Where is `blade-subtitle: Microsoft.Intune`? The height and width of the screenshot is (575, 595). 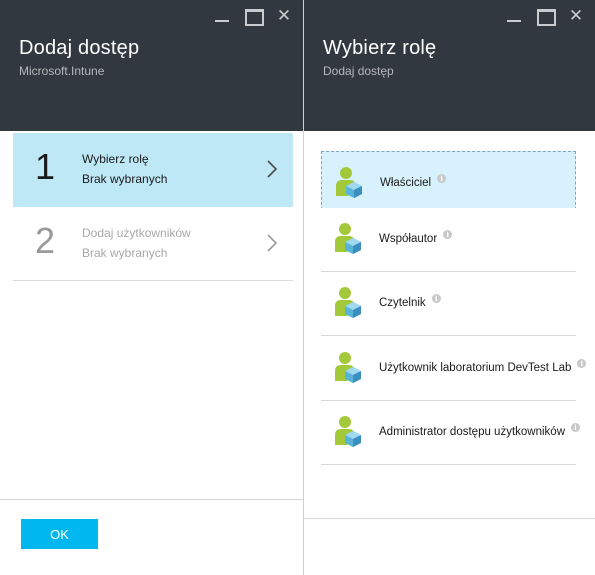
blade-subtitle: Microsoft.Intune is located at coordinates (62, 71).